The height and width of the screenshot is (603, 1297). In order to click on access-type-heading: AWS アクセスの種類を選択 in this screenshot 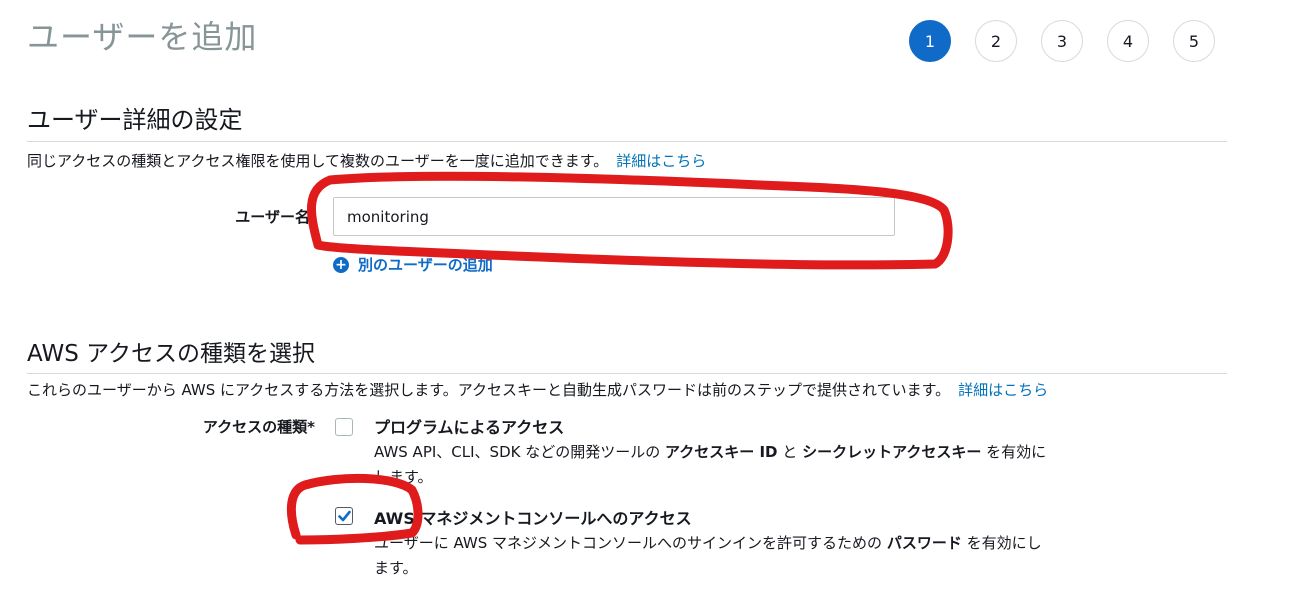, I will do `click(171, 354)`.